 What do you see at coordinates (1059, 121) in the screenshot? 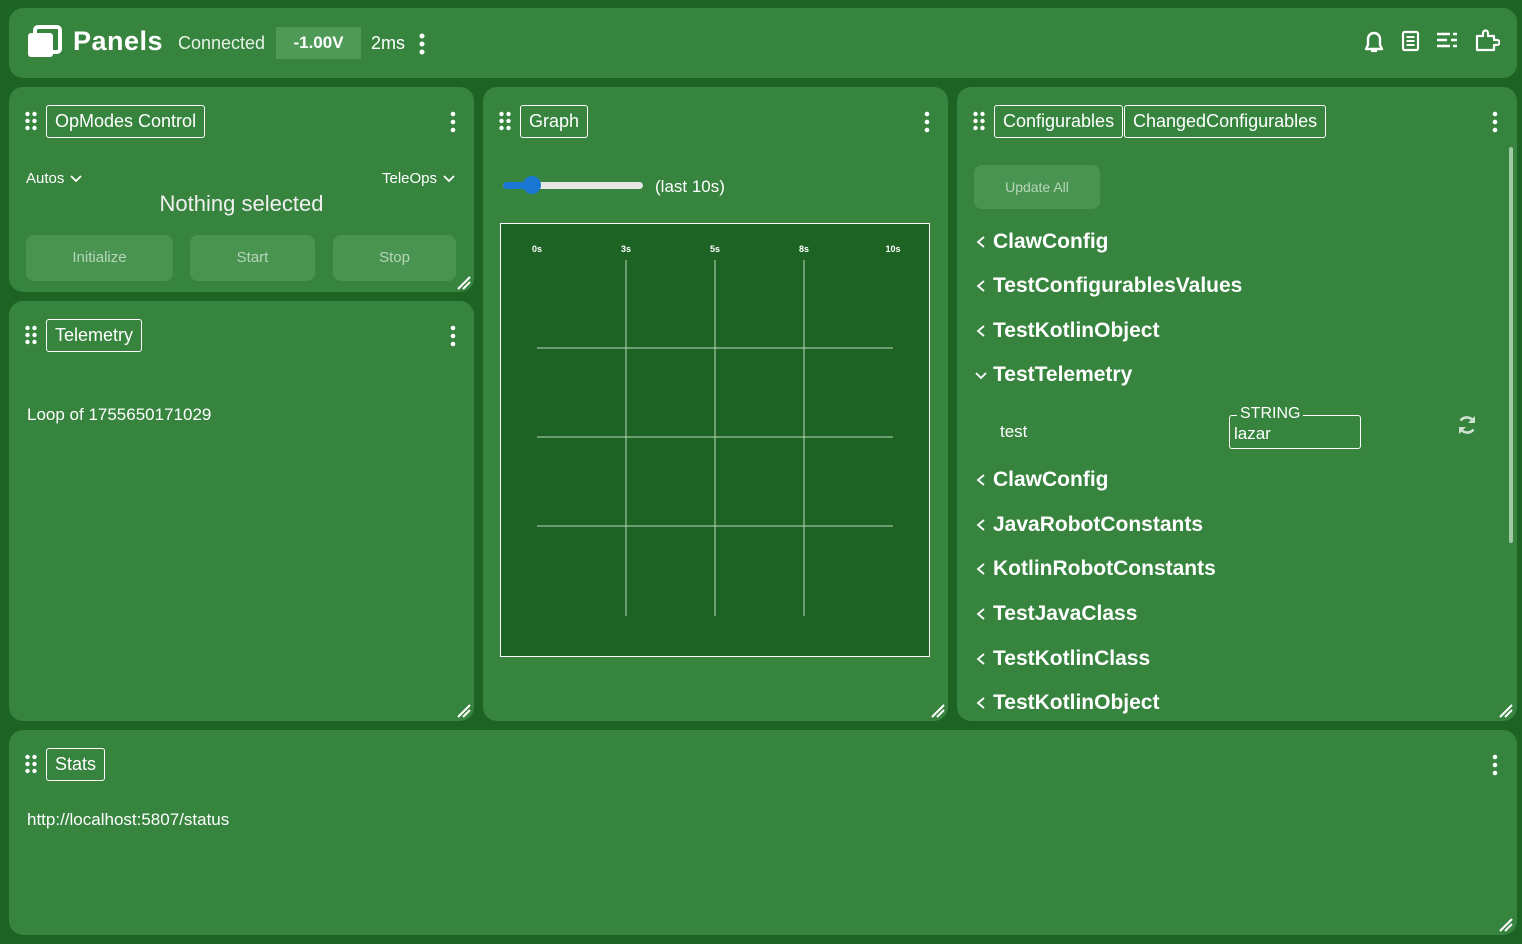
I see `tab-configurables: Configurables` at bounding box center [1059, 121].